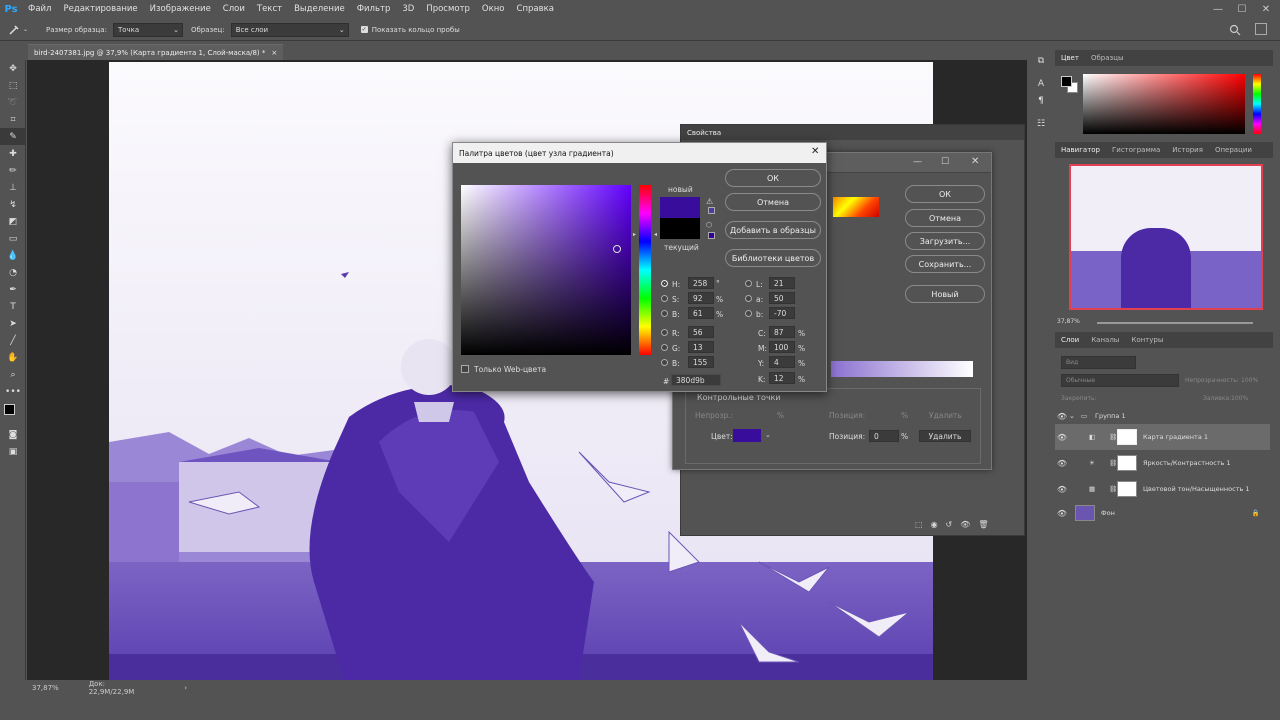  What do you see at coordinates (1068, 321) in the screenshot?
I see `navigator-zoom: 37,87%` at bounding box center [1068, 321].